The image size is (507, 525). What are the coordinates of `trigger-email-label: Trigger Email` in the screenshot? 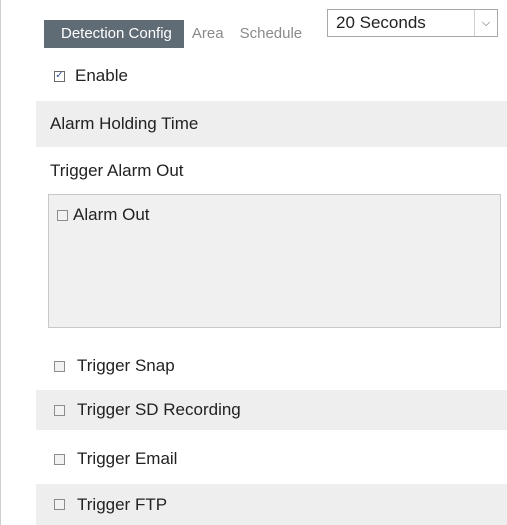 It's located at (127, 458).